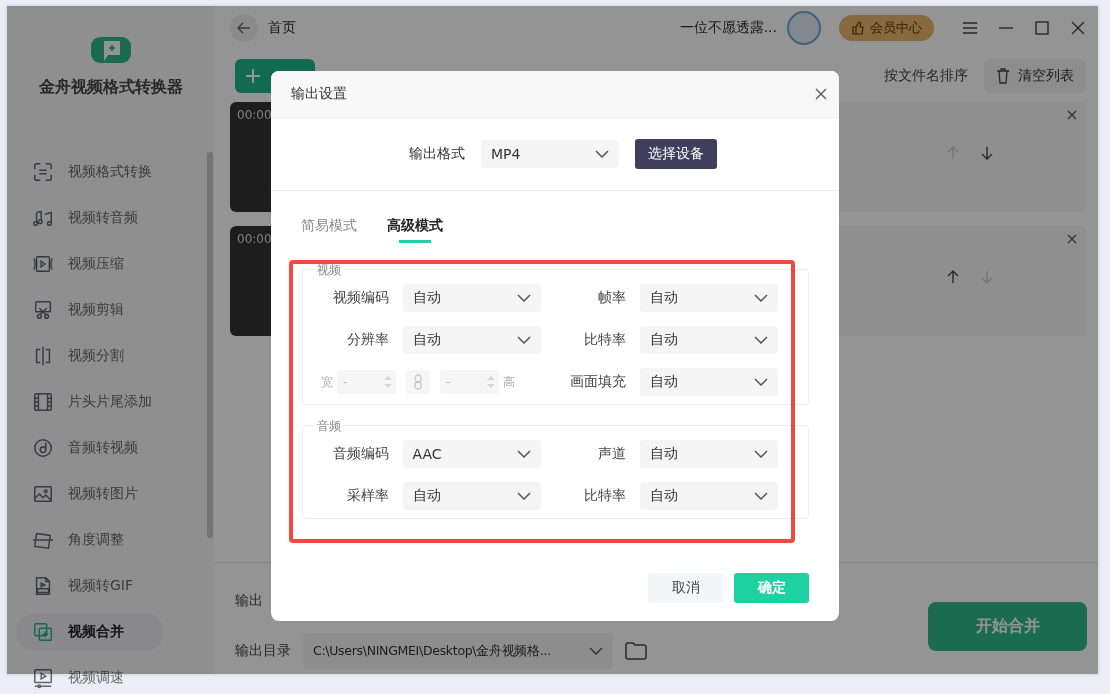  Describe the element at coordinates (612, 454) in the screenshot. I see `field-label: 声道` at that location.